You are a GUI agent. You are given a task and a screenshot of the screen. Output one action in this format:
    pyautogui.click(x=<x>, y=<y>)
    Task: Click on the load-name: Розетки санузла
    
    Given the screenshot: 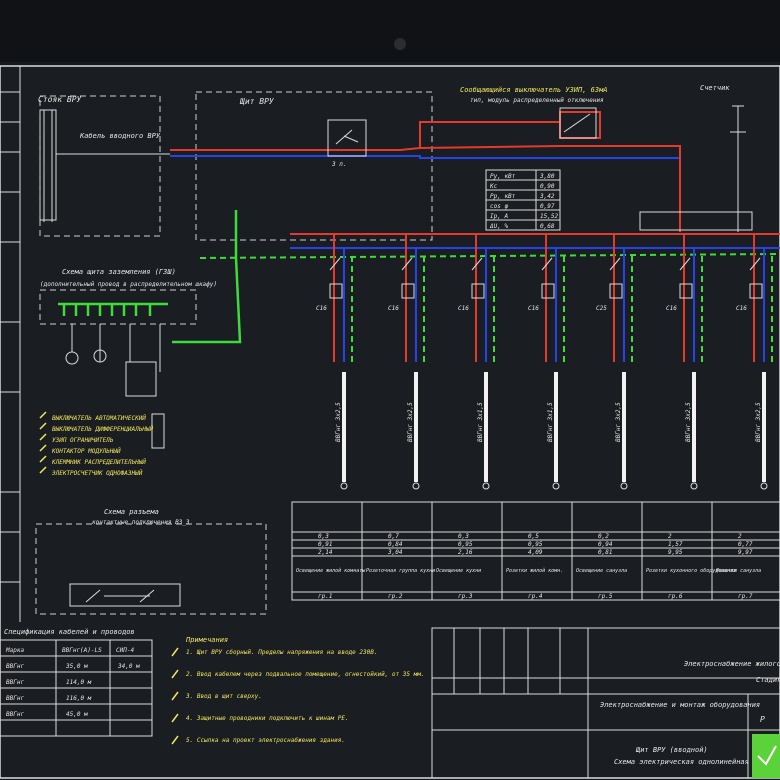 What is the action you would take?
    pyautogui.click(x=738, y=571)
    